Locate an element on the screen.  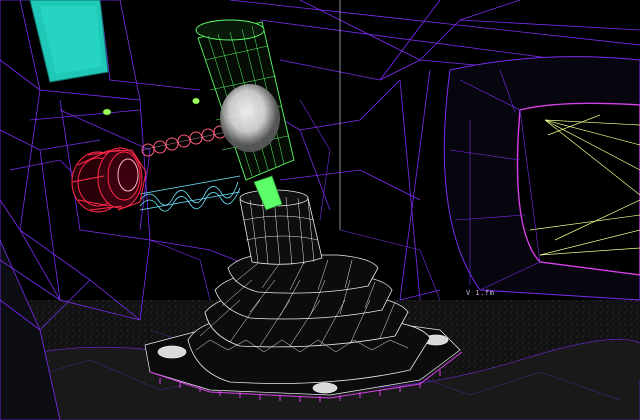
green-indicator-lights is located at coordinates (151, 106).